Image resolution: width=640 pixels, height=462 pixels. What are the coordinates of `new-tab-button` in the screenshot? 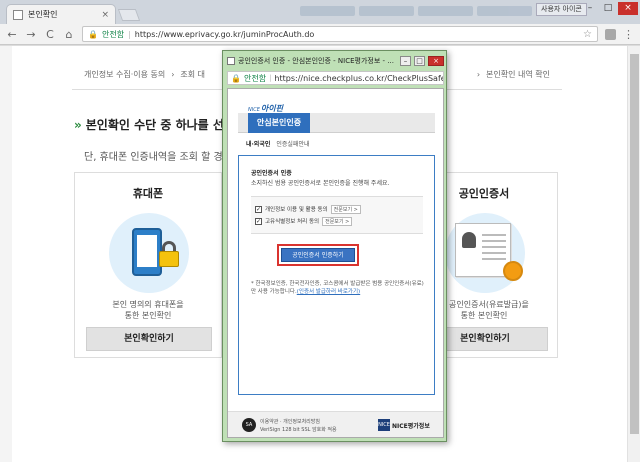 It's located at (129, 15).